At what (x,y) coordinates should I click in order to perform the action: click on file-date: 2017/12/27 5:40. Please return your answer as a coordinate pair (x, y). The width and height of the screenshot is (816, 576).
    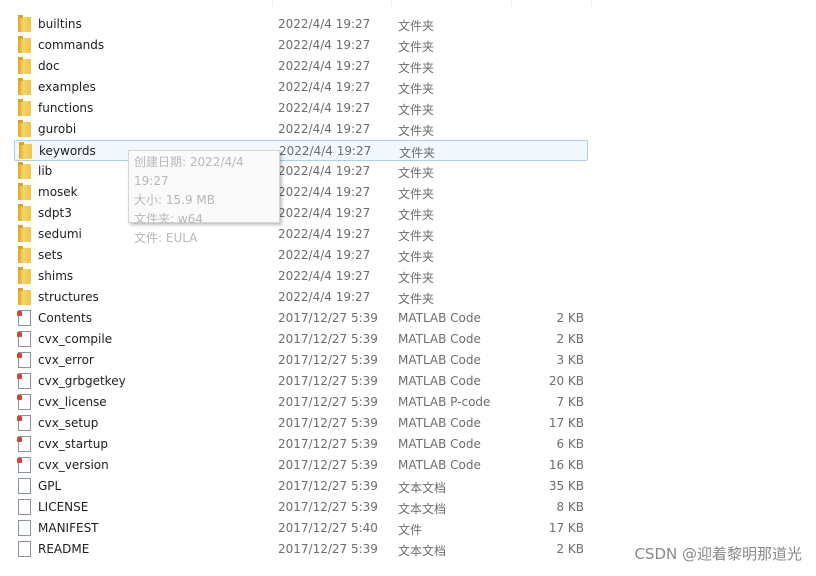
    Looking at the image, I should click on (328, 528).